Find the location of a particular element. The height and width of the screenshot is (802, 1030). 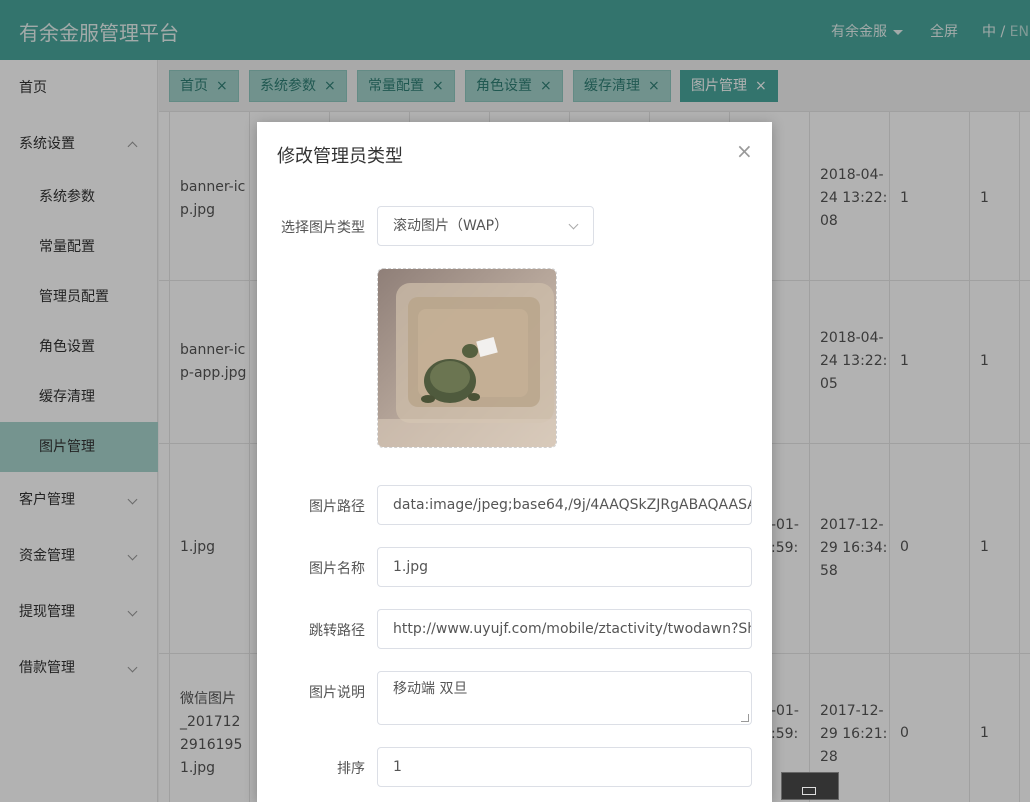

turtle-photo-image is located at coordinates (467, 358).